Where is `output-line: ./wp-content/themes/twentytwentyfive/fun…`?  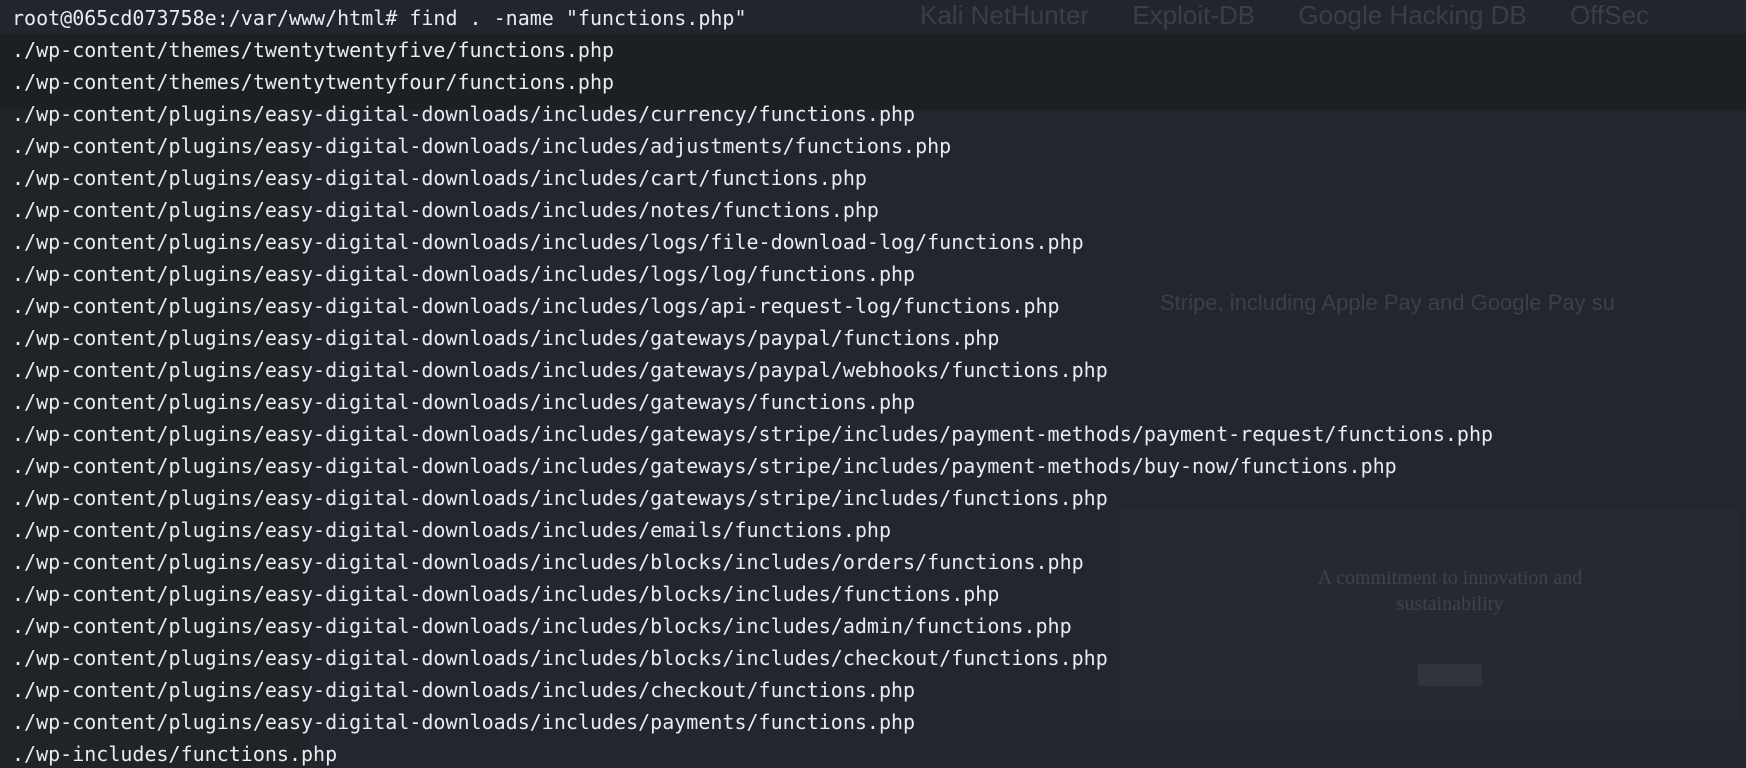
output-line: ./wp-content/themes/twentytwentyfive/fun… is located at coordinates (313, 50).